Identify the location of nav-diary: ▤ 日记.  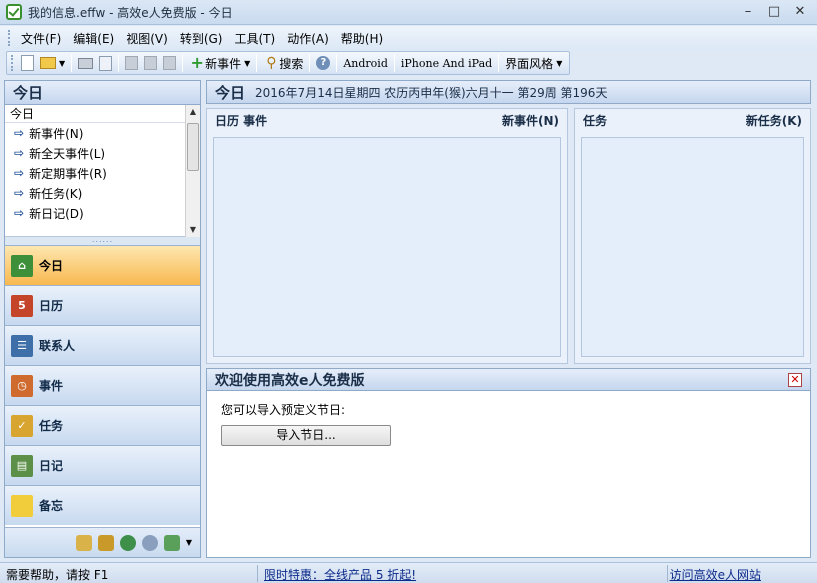
(102, 465).